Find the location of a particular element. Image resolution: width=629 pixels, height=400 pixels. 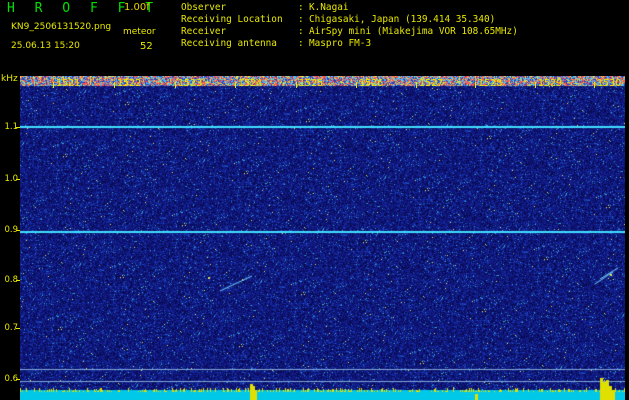

time-label: 1525 is located at coordinates (311, 83).